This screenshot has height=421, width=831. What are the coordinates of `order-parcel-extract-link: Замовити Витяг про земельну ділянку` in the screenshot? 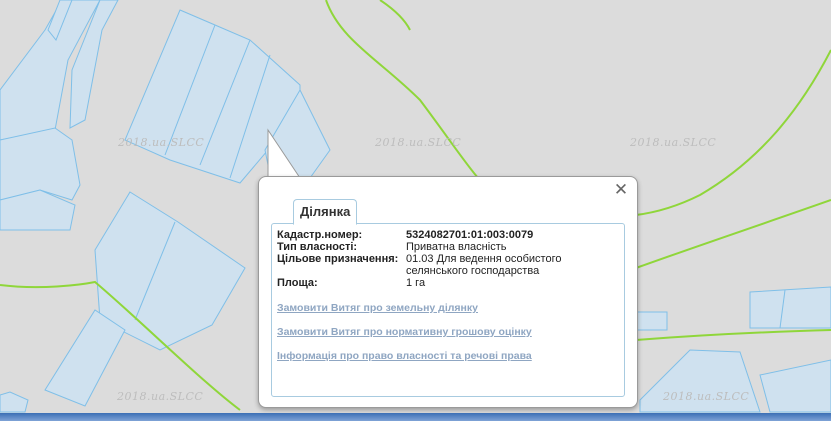 It's located at (377, 308).